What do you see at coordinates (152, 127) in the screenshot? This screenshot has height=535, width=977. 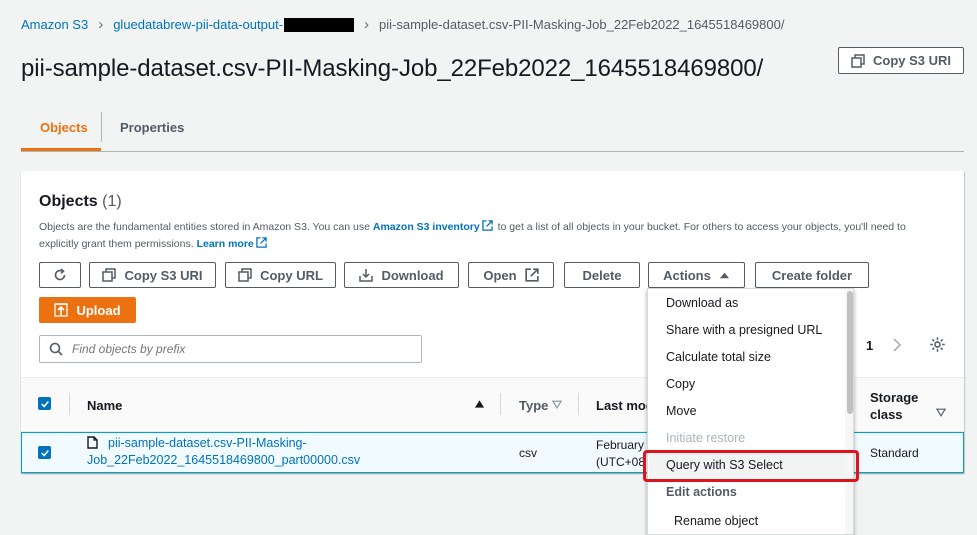 I see `tab-properties: Properties` at bounding box center [152, 127].